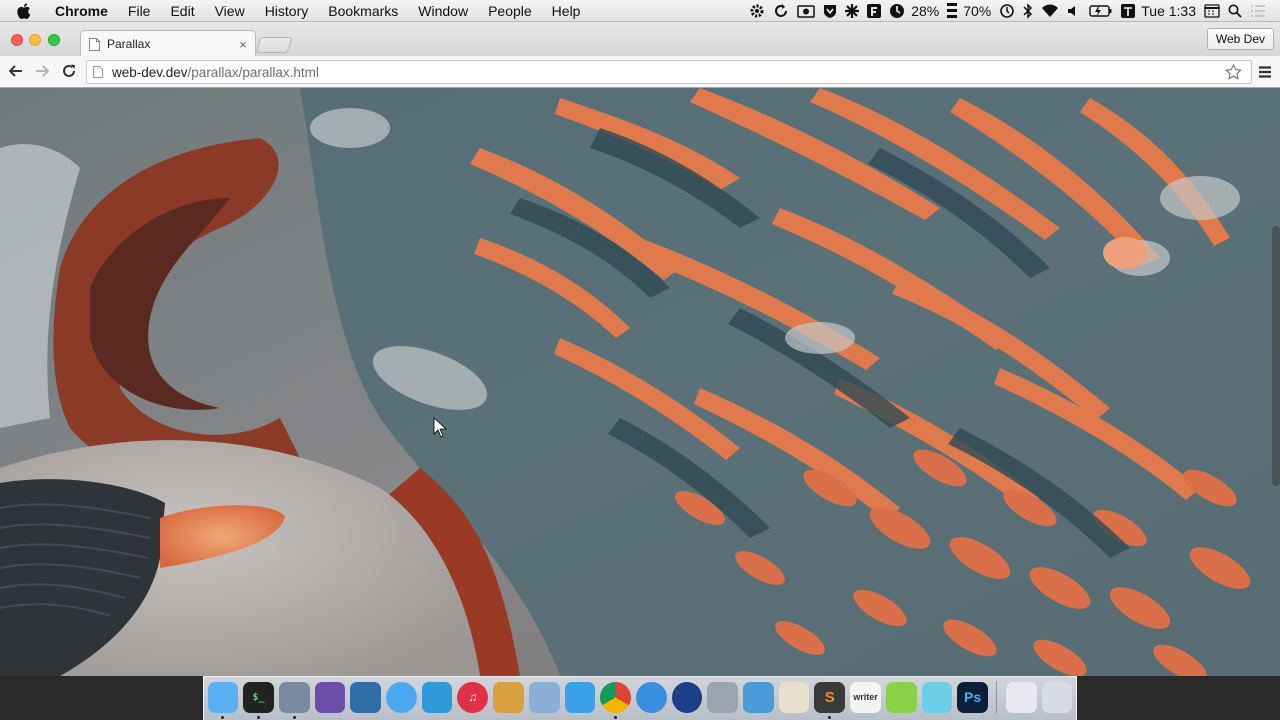 The image size is (1280, 720). Describe the element at coordinates (54, 40) in the screenshot. I see `window-maximize-button` at that location.